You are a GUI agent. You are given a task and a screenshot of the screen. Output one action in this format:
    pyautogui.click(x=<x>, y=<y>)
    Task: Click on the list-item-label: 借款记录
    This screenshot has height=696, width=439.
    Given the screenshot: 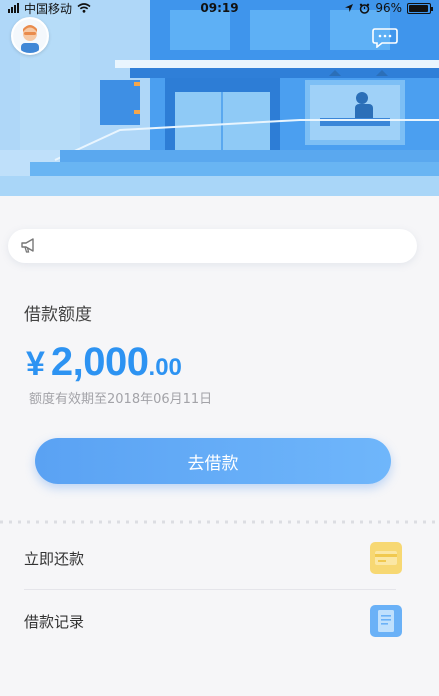 What is the action you would take?
    pyautogui.click(x=54, y=621)
    